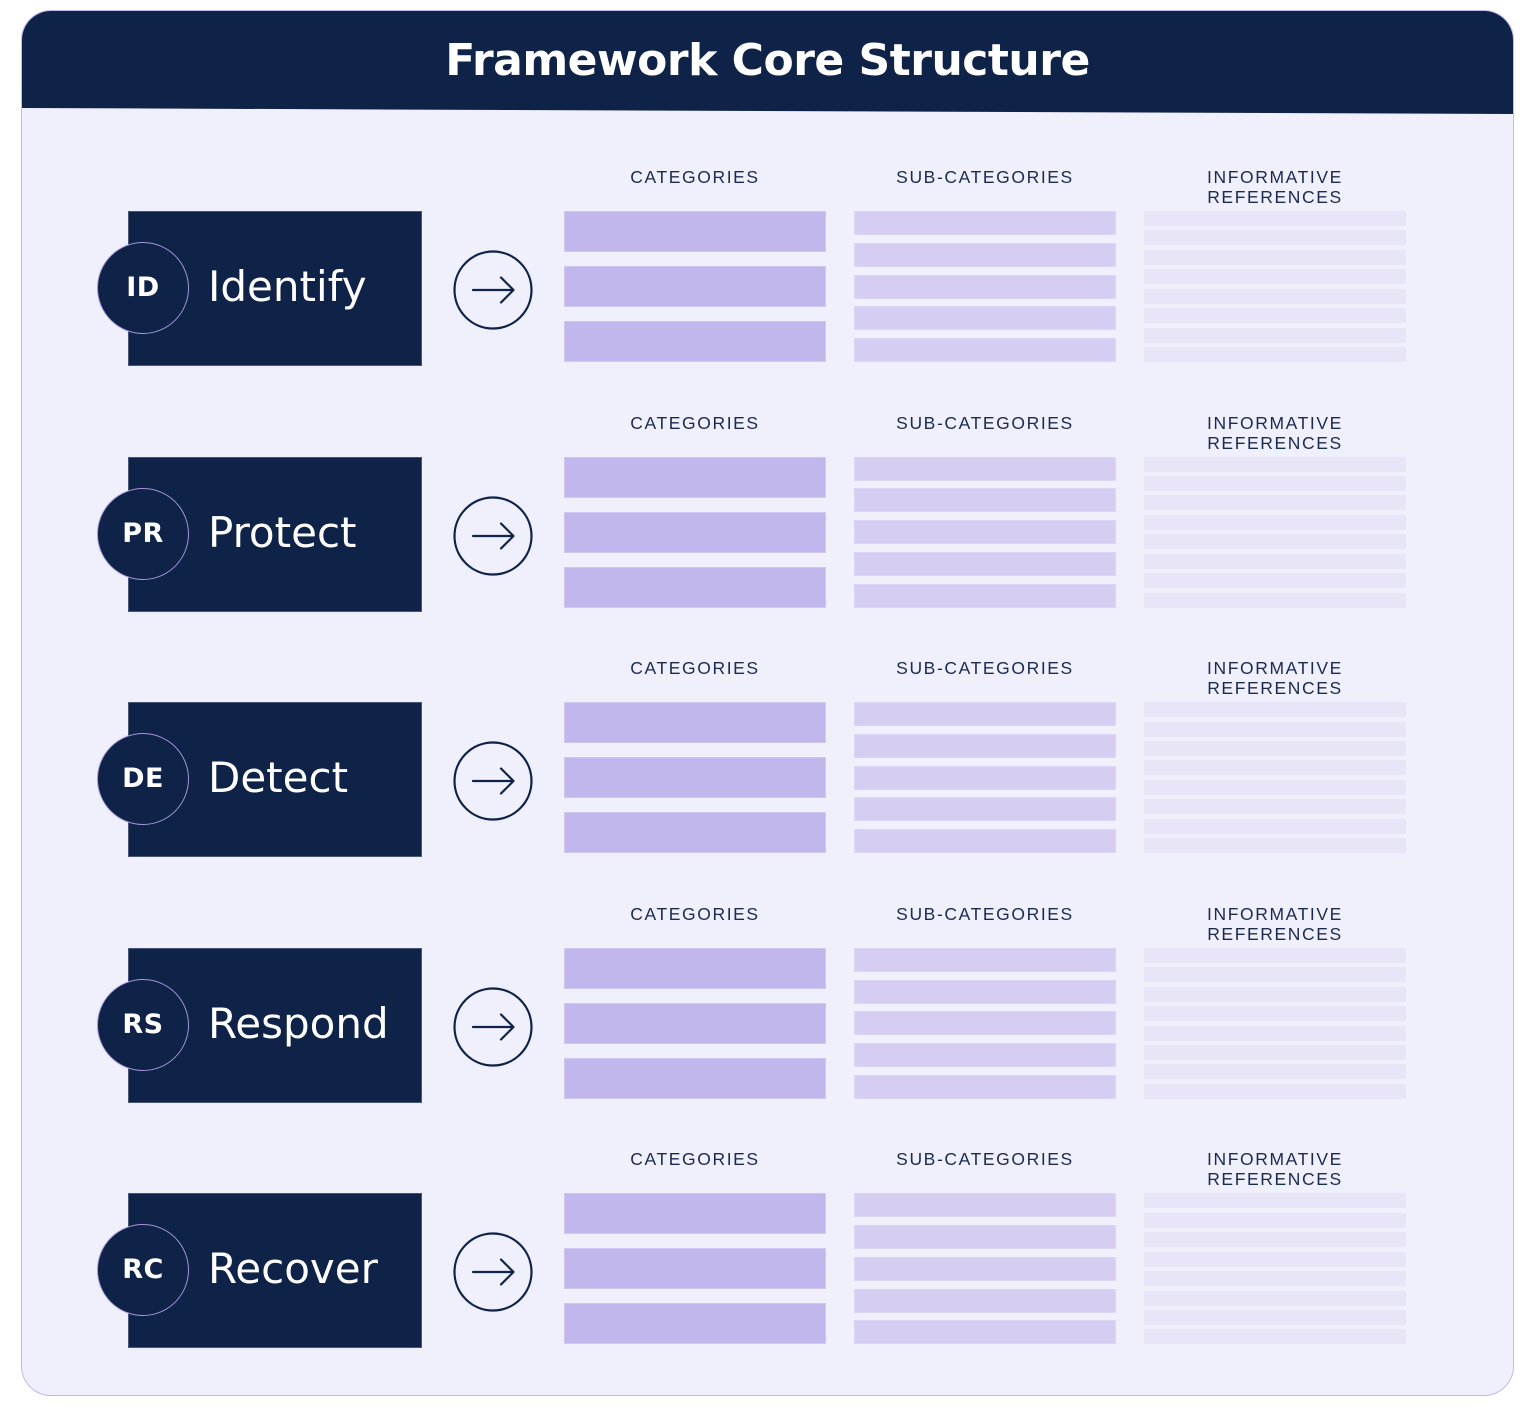 This screenshot has height=1418, width=1536. I want to click on function-name: Identify, so click(287, 286).